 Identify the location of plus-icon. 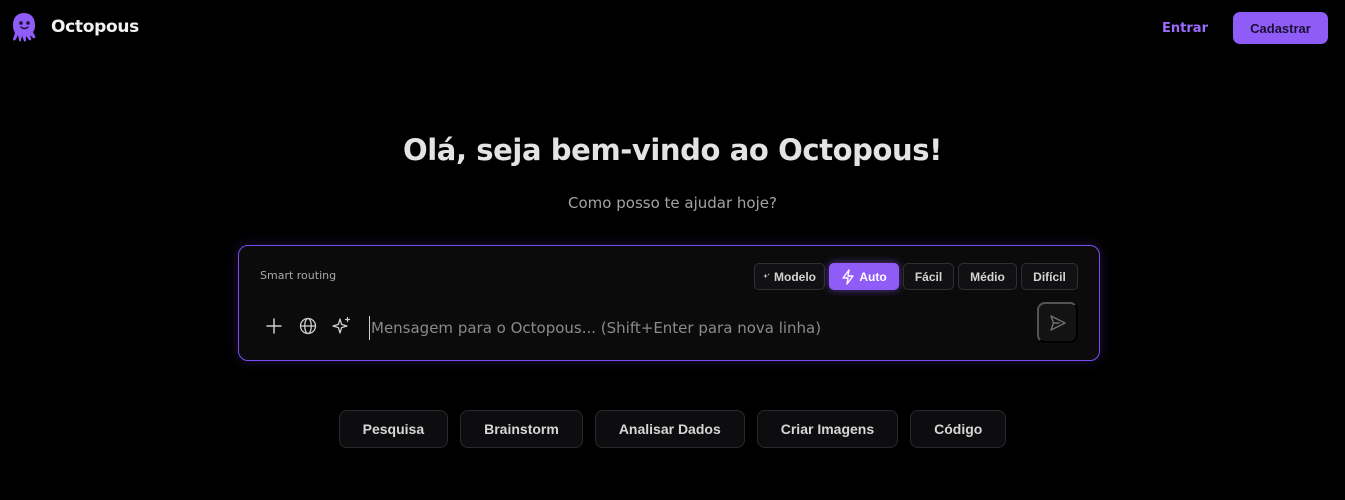
(274, 326).